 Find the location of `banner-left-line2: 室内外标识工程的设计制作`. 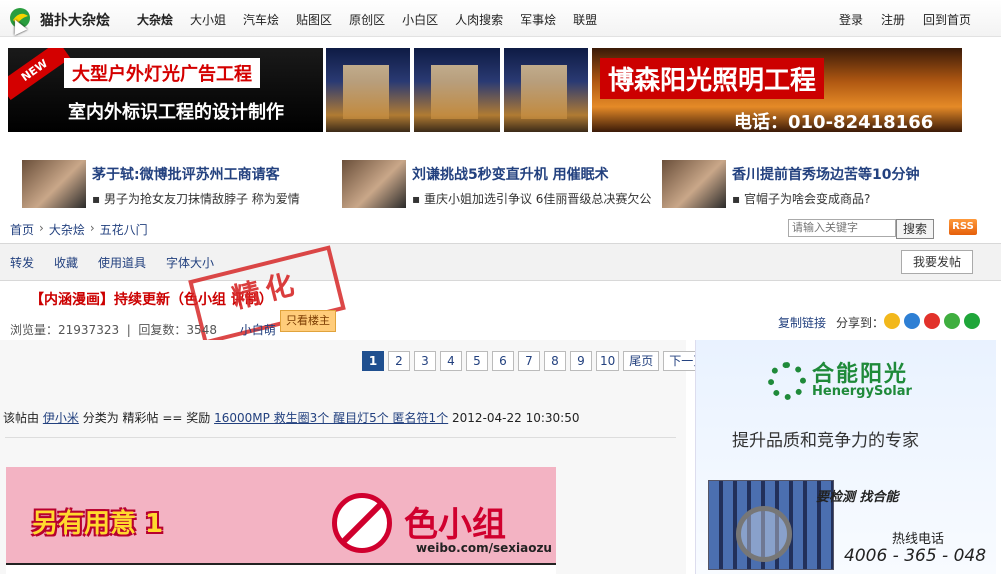

banner-left-line2: 室内外标识工程的设计制作 is located at coordinates (176, 112).